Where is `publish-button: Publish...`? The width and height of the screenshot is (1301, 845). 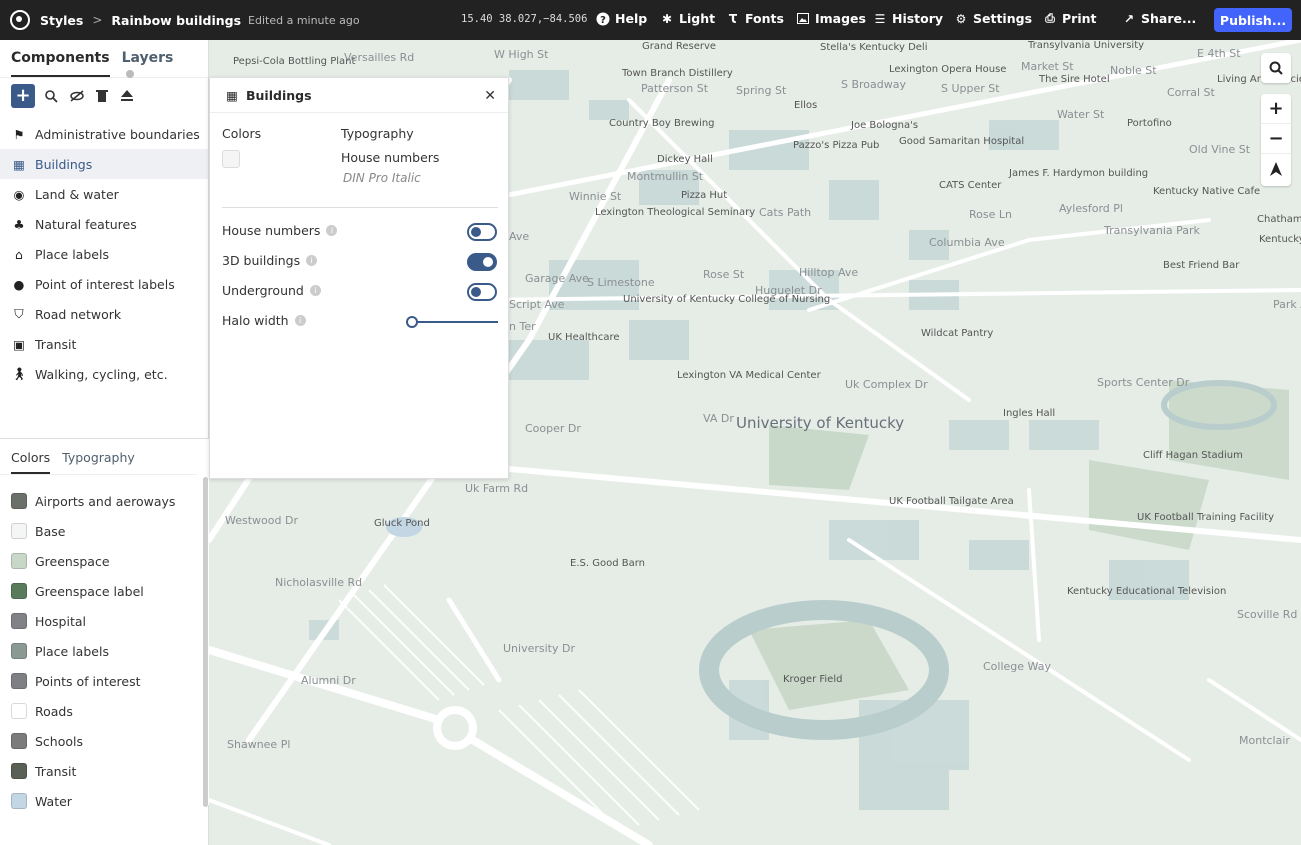 publish-button: Publish... is located at coordinates (1253, 20).